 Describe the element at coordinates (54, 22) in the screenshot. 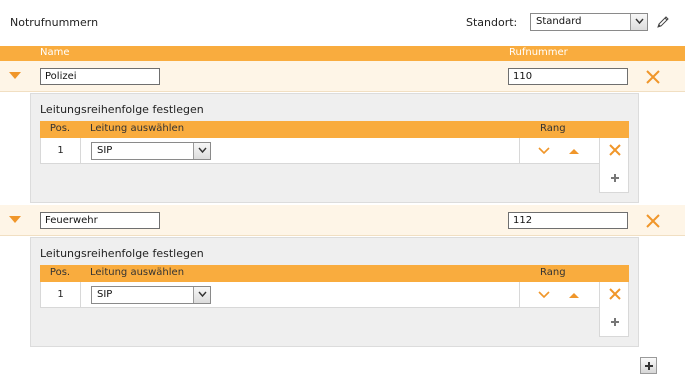

I see `page-title: Notrufnummern` at that location.